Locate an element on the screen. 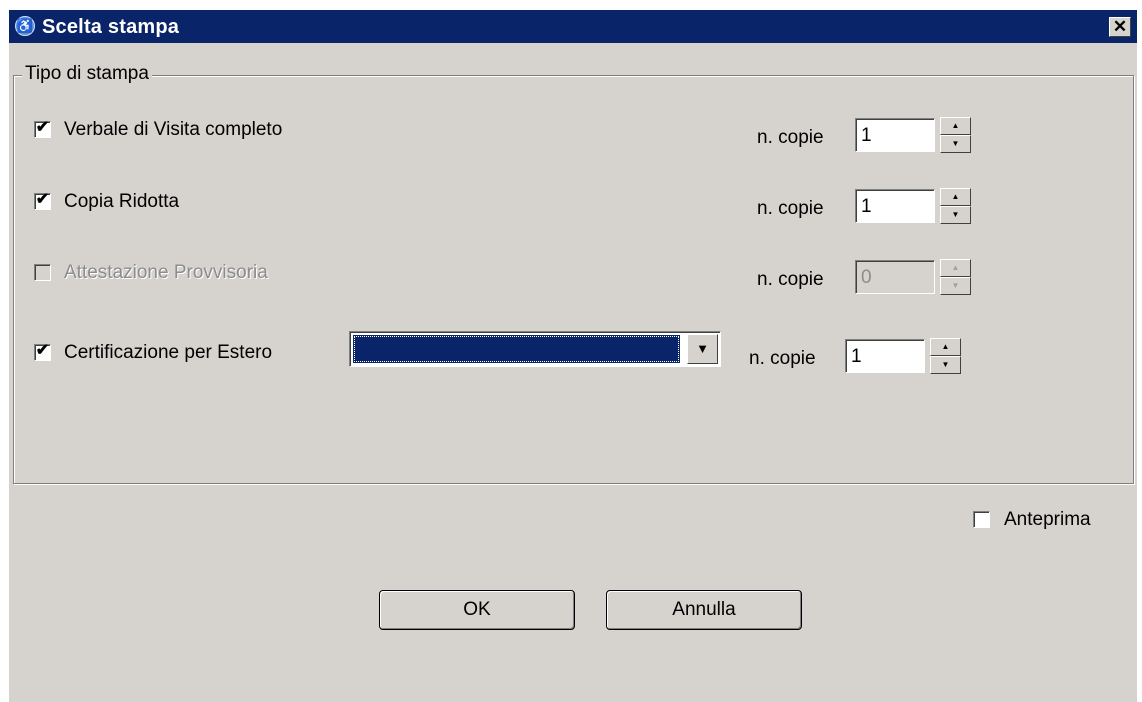  copies-spinner-certificazione: ▲ ▼ is located at coordinates (945, 356).